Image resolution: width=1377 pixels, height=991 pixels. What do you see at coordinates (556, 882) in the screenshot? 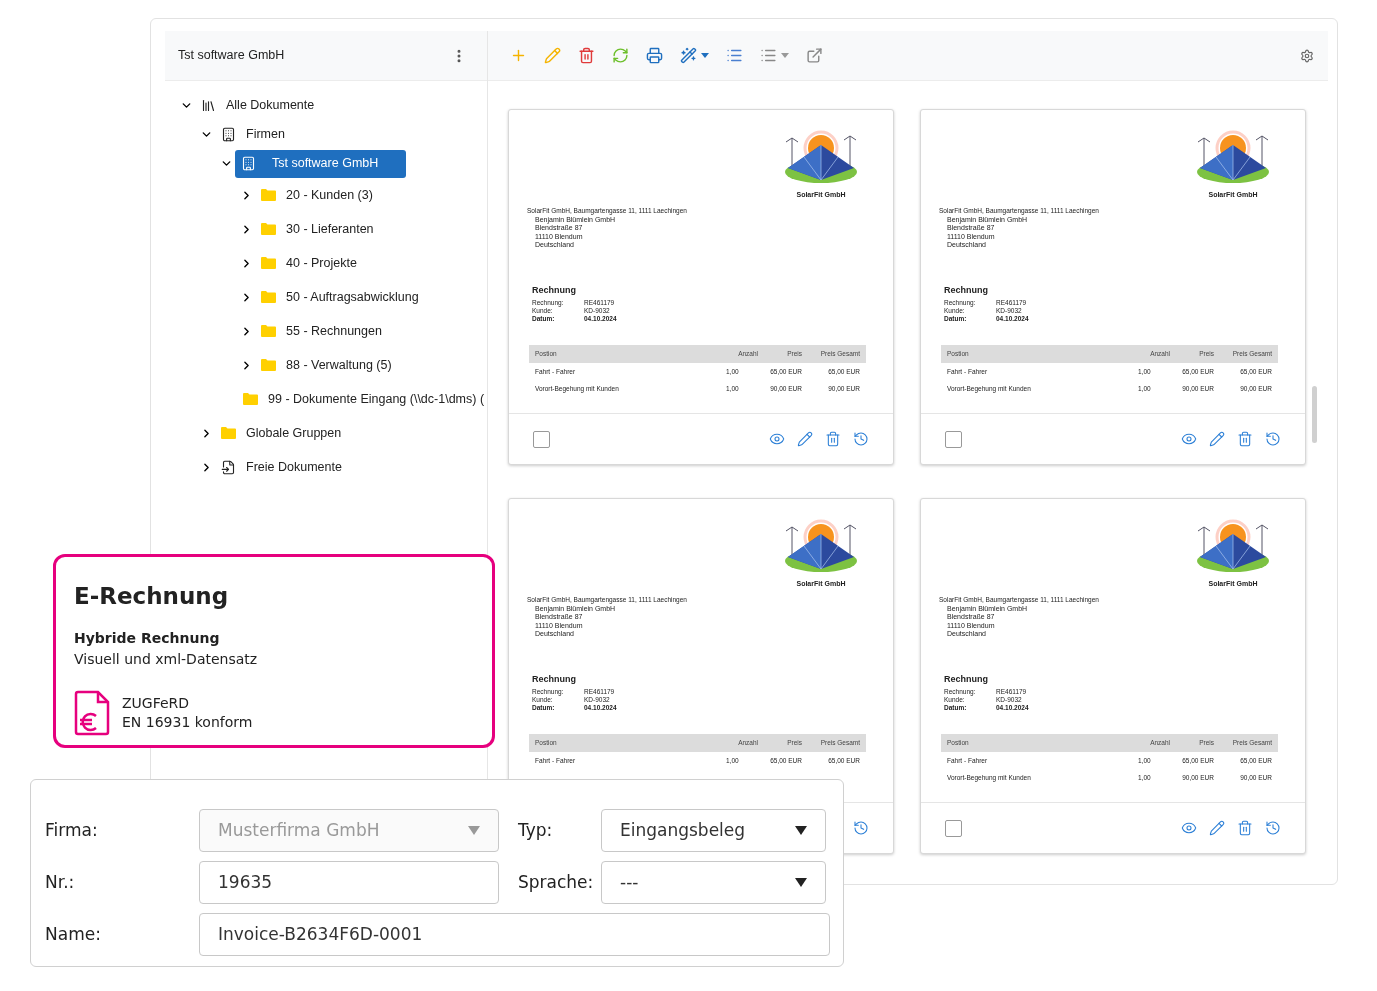
I see `field-label: Sprache:` at bounding box center [556, 882].